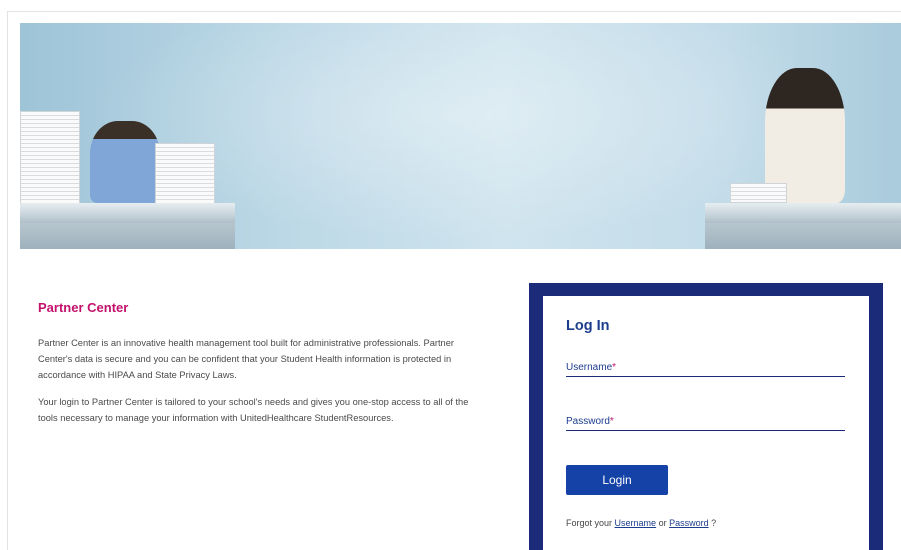  Describe the element at coordinates (636, 523) in the screenshot. I see `forgot-username-link: Username` at that location.